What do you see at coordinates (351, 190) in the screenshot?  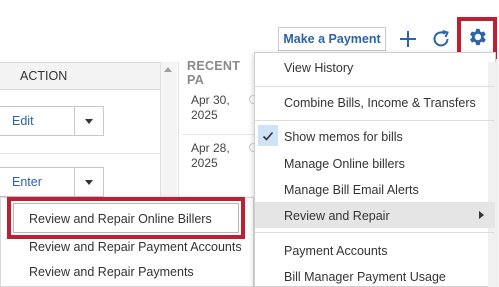 I see `menu-item-manage-bill-email-alerts: Manage Bill Email Alerts` at bounding box center [351, 190].